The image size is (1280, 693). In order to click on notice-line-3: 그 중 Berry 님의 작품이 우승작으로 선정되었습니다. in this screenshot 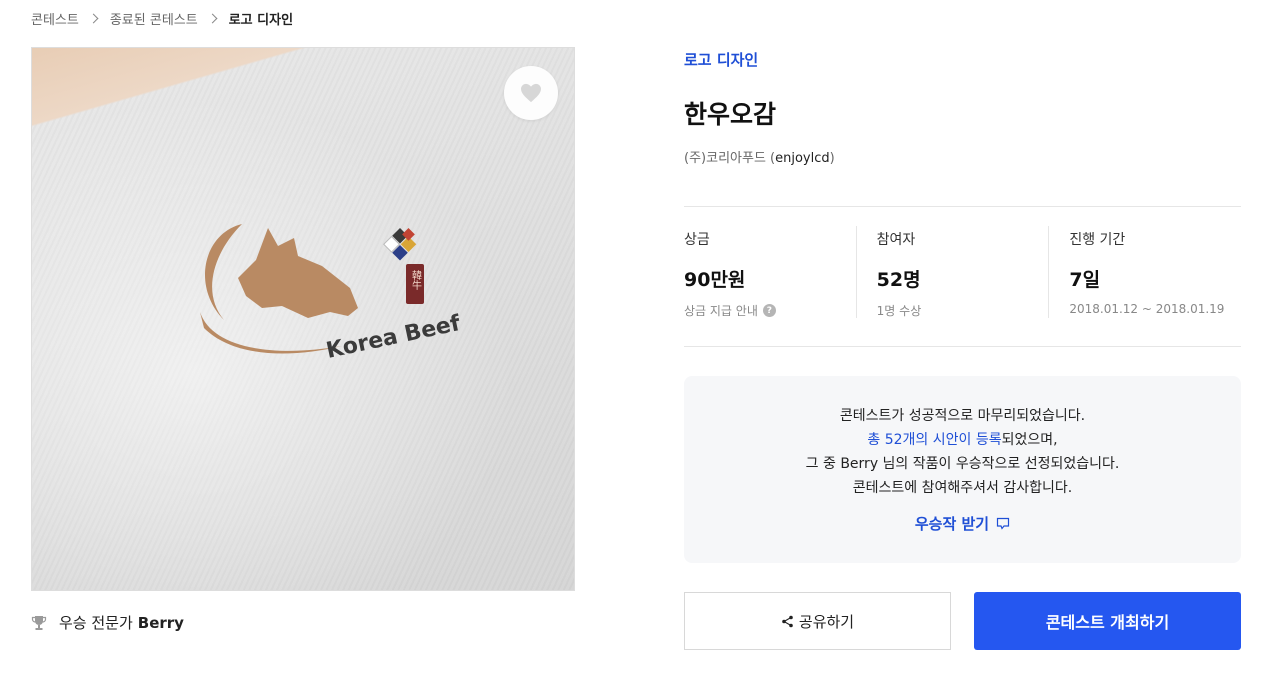, I will do `click(962, 464)`.